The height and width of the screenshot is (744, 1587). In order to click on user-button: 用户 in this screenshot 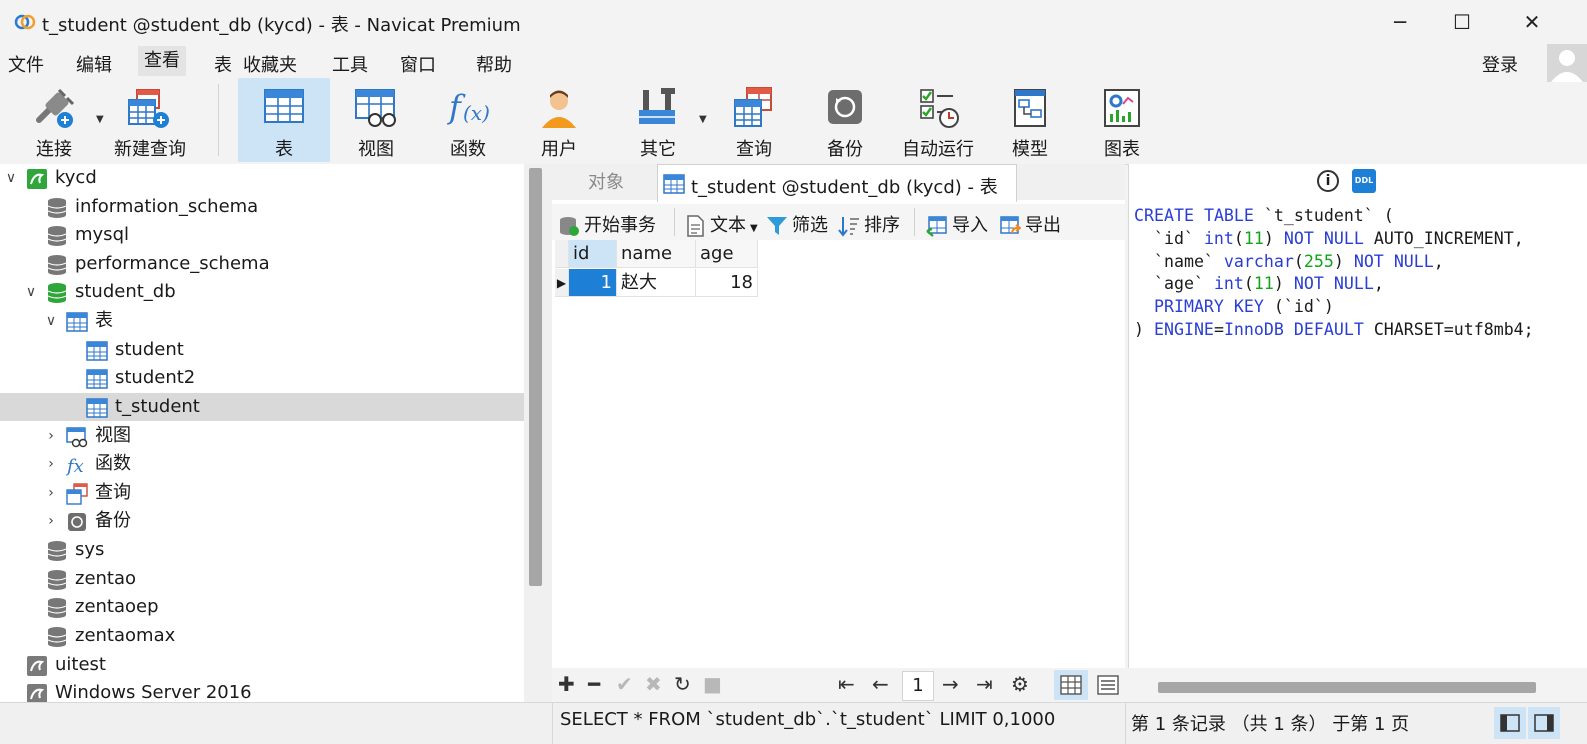, I will do `click(559, 120)`.